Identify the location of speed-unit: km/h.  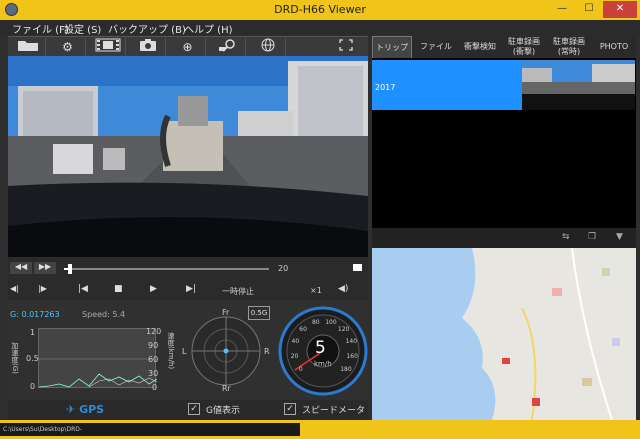
(323, 364).